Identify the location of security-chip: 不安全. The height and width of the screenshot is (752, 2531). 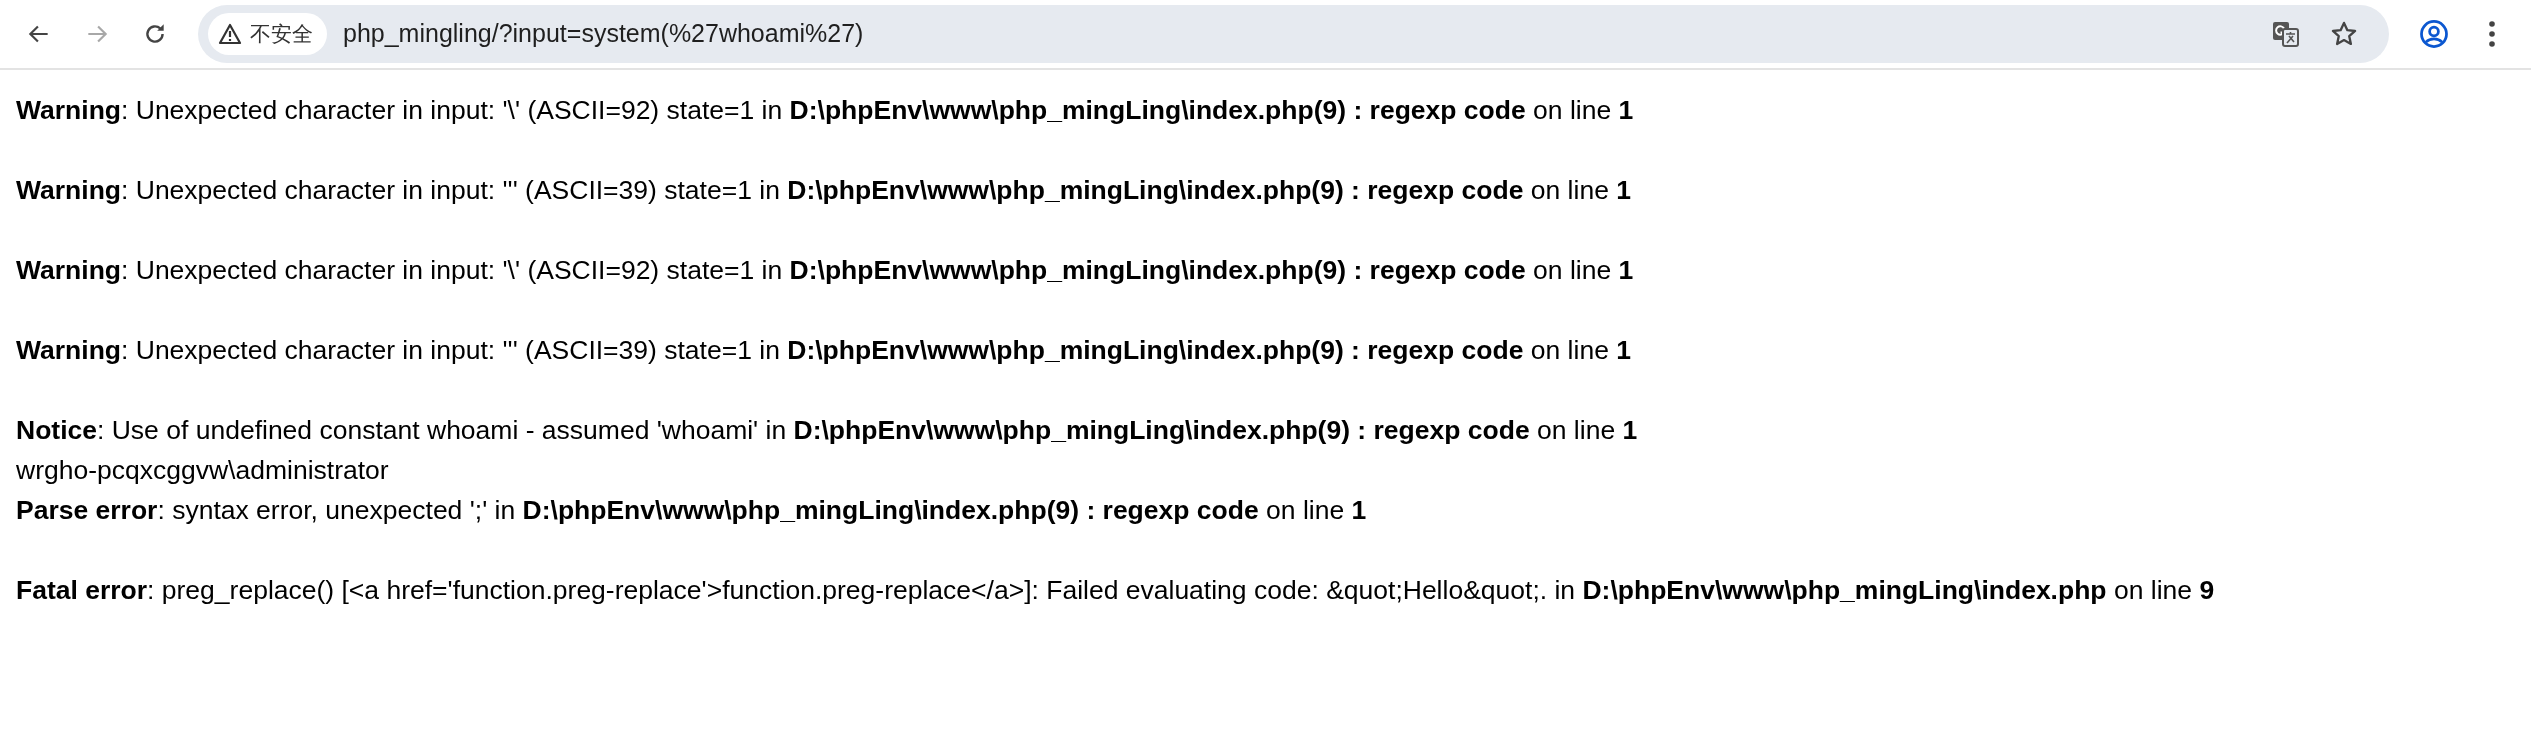
(267, 34).